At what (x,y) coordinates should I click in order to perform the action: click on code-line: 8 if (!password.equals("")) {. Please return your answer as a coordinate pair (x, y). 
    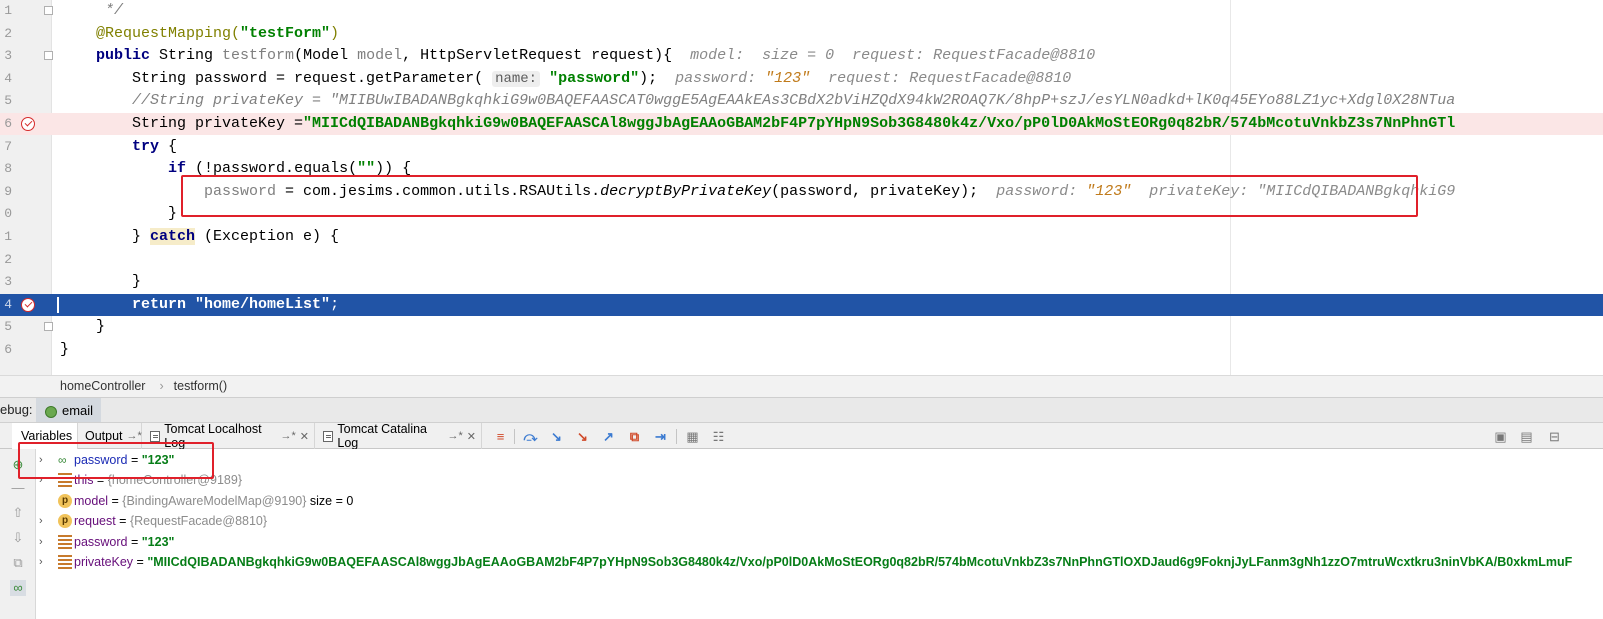
    Looking at the image, I should click on (801, 169).